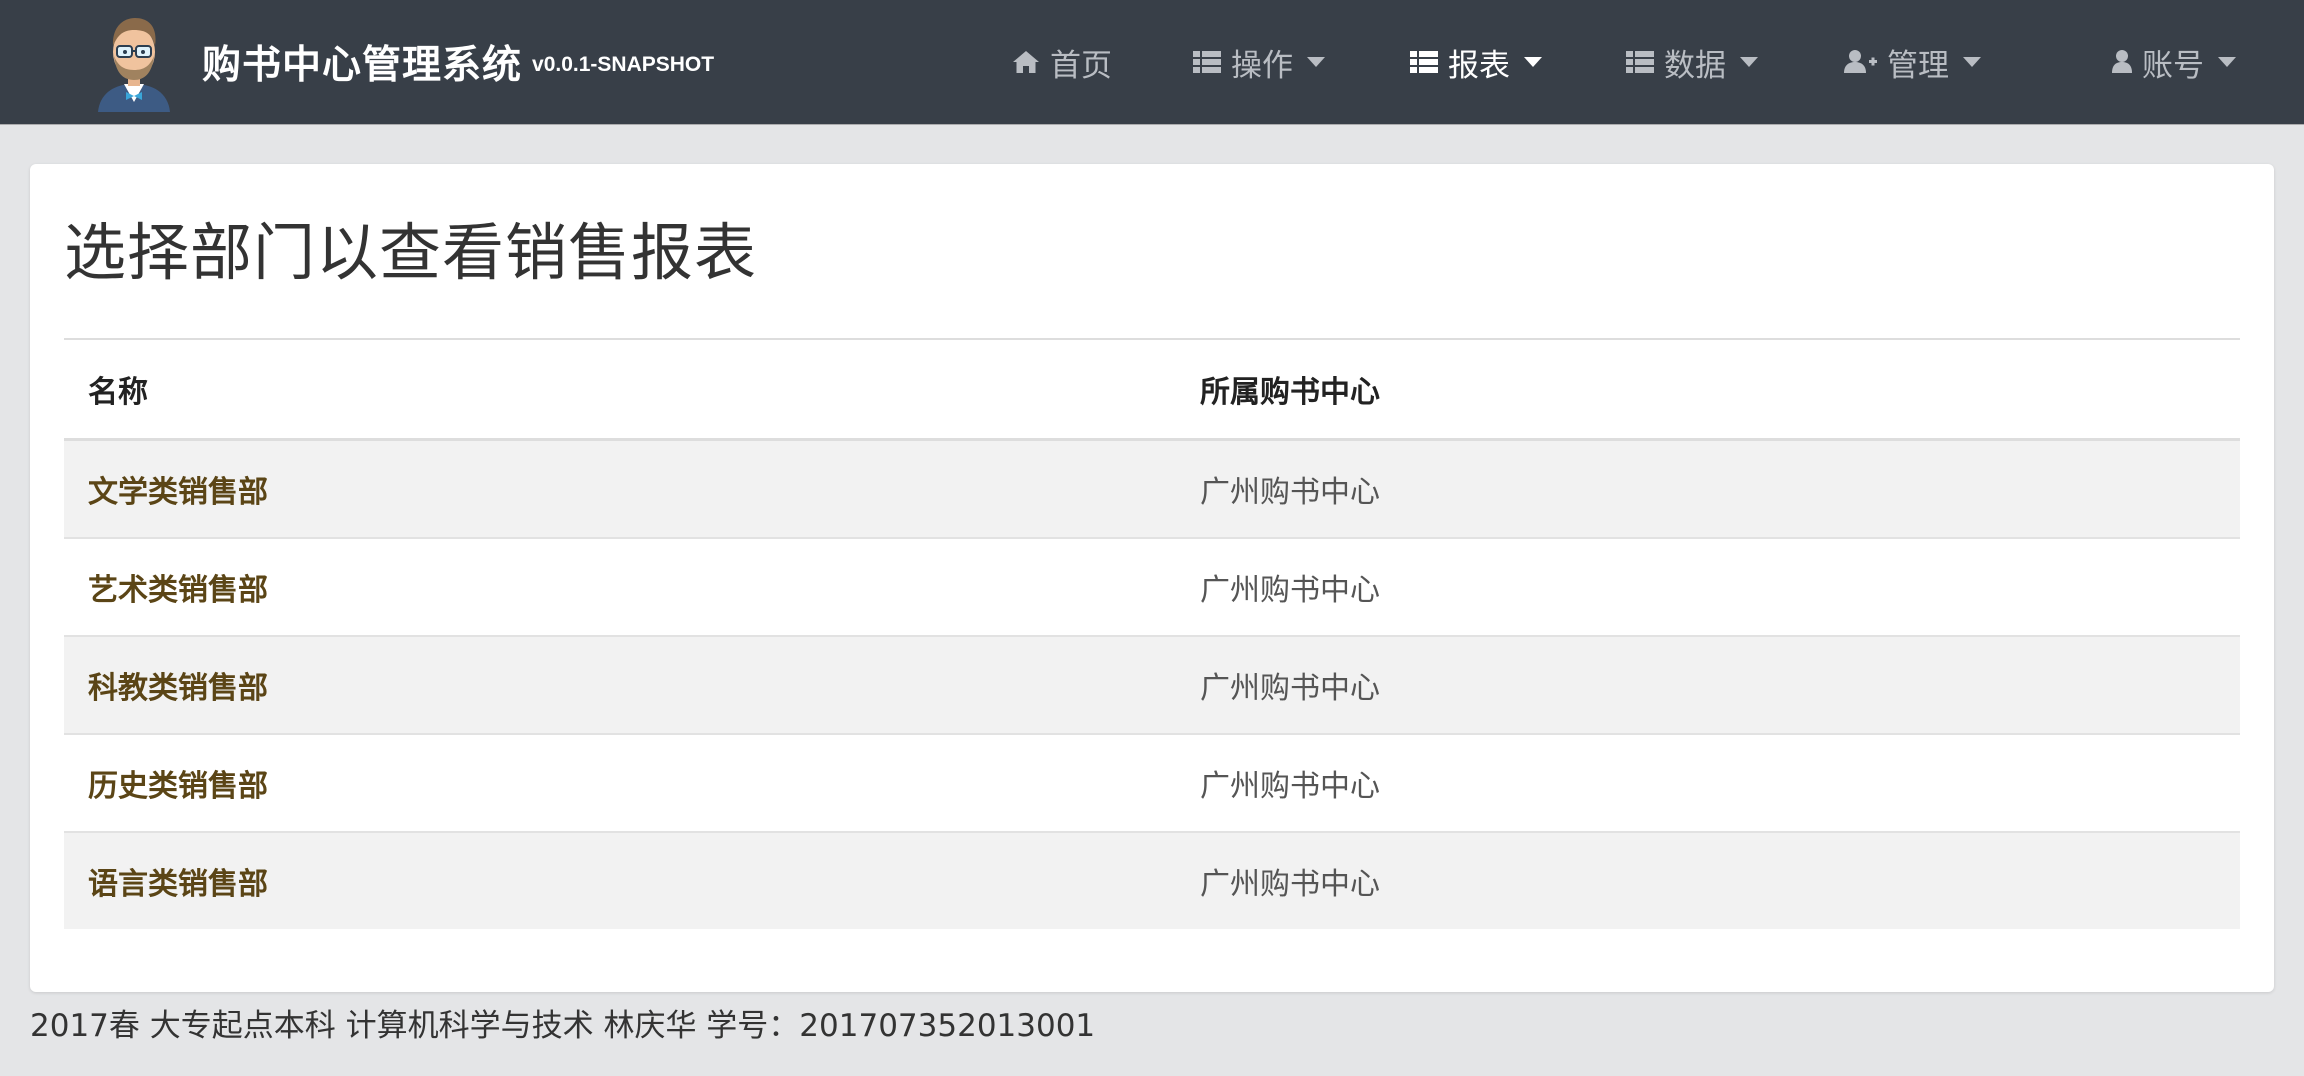  What do you see at coordinates (362, 65) in the screenshot?
I see `app-title: 购书中心管理系统` at bounding box center [362, 65].